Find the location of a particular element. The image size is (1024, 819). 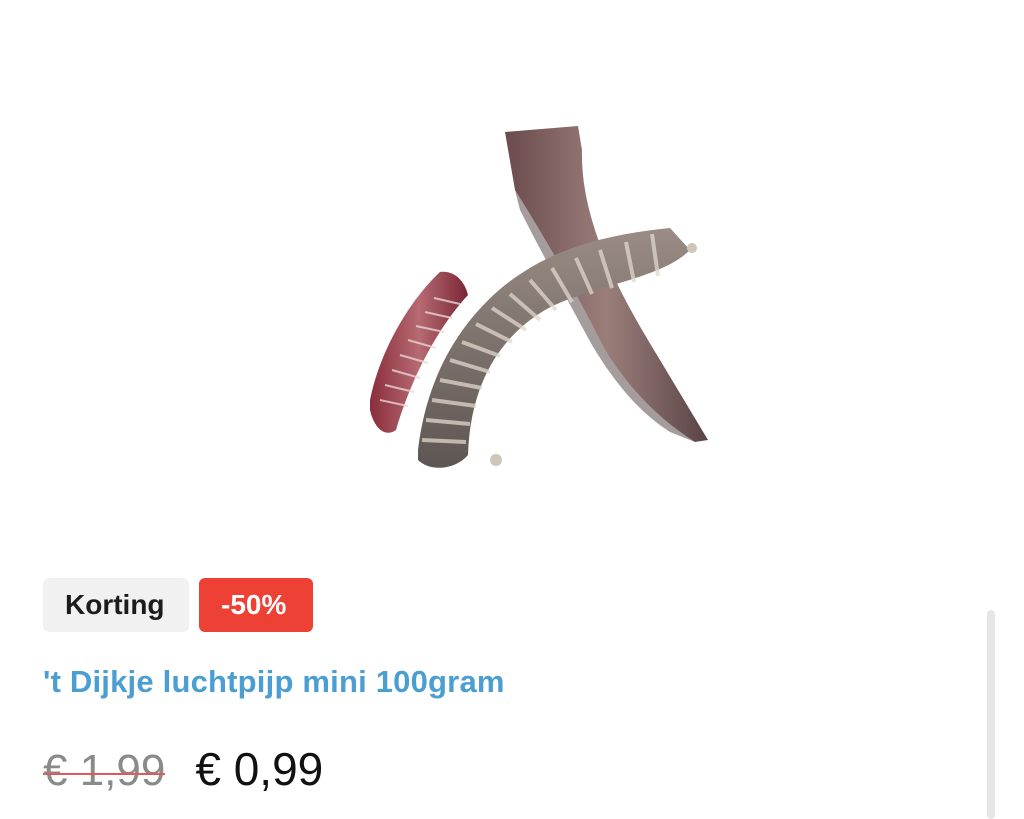

product-title-link: 't Dijkje luchtpijp mini 100gram is located at coordinates (274, 682).